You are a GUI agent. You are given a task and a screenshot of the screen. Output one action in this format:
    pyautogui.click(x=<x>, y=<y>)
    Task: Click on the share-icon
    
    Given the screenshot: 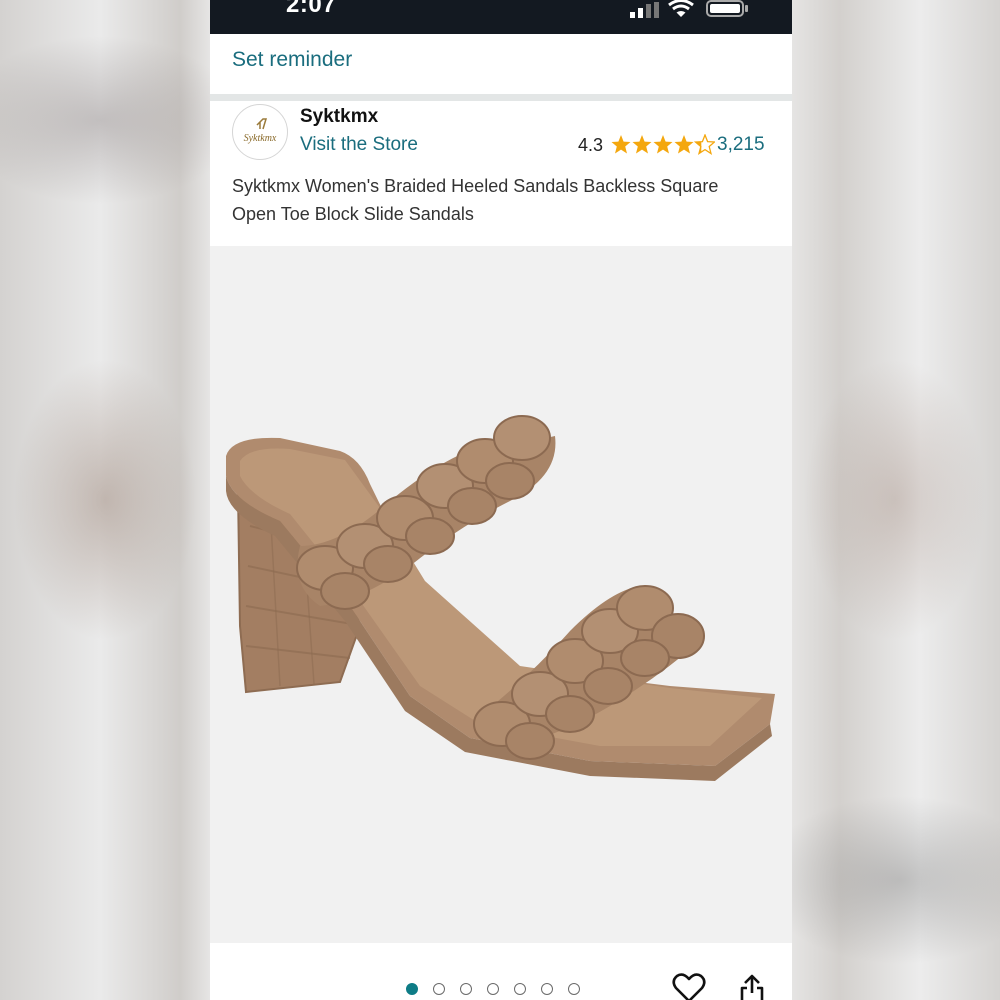 What is the action you would take?
    pyautogui.click(x=752, y=986)
    